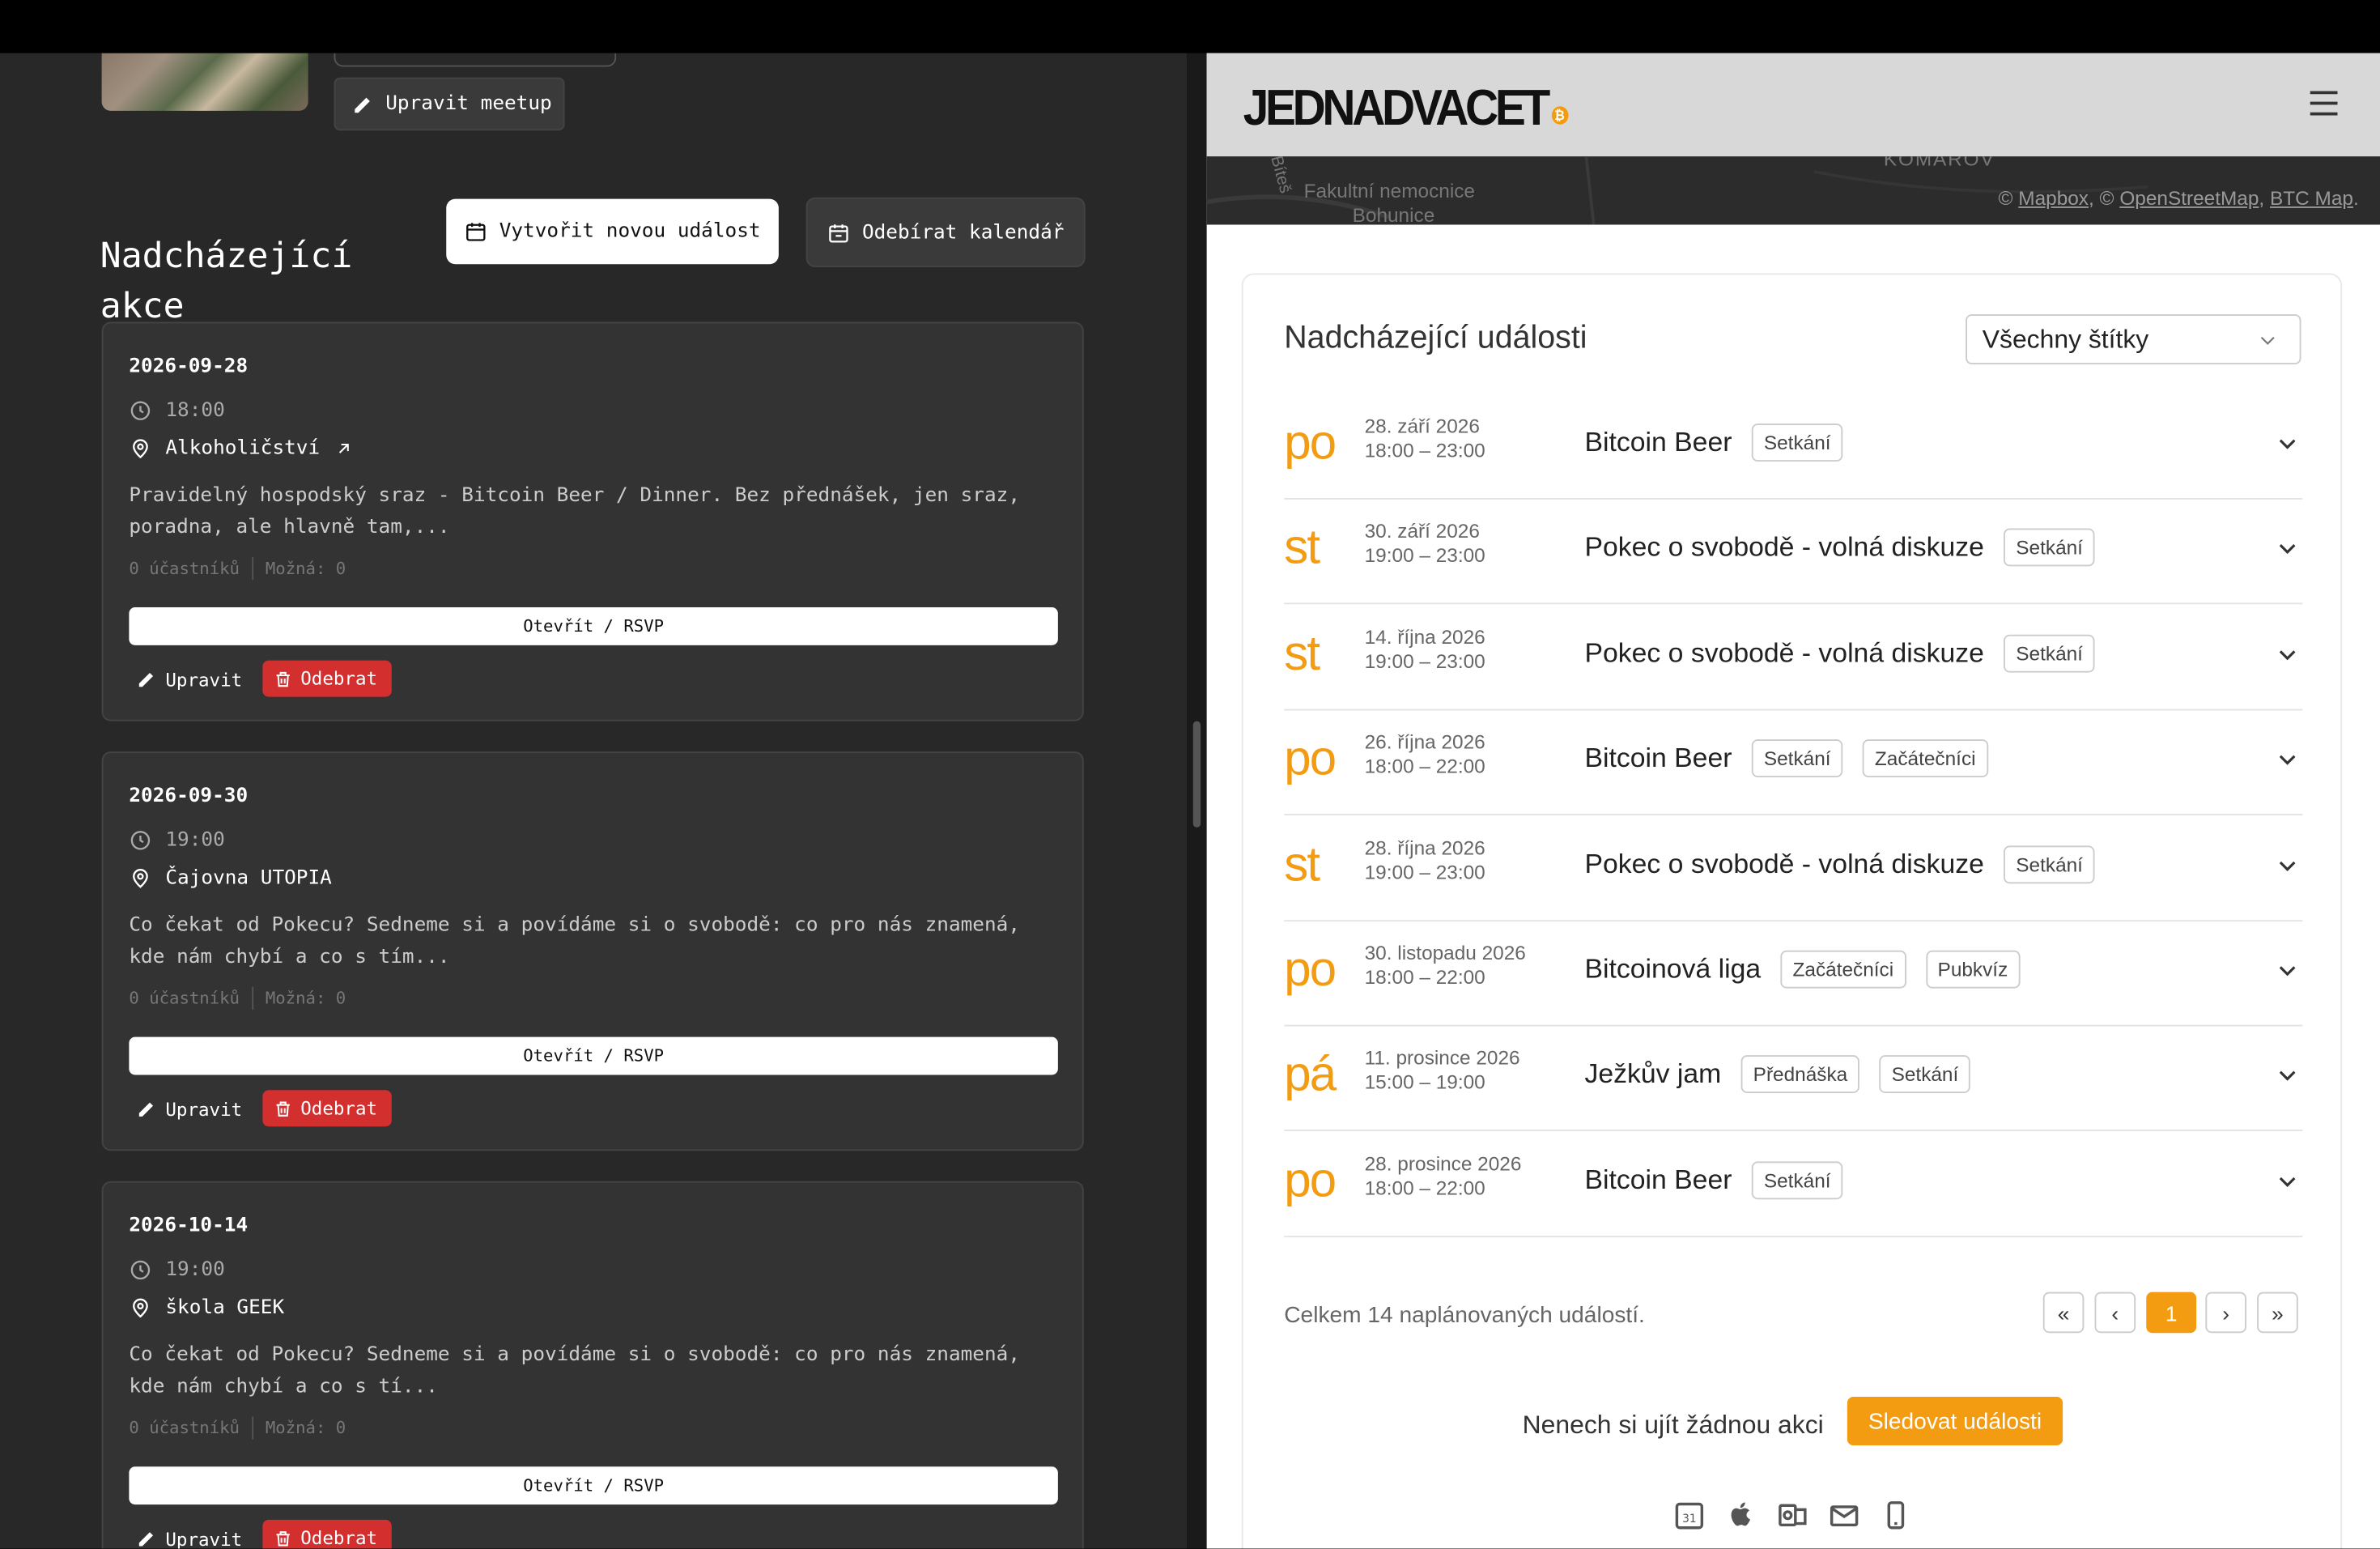 This screenshot has width=2380, height=1549. What do you see at coordinates (242, 449) in the screenshot?
I see `event-location: Alkoholičství` at bounding box center [242, 449].